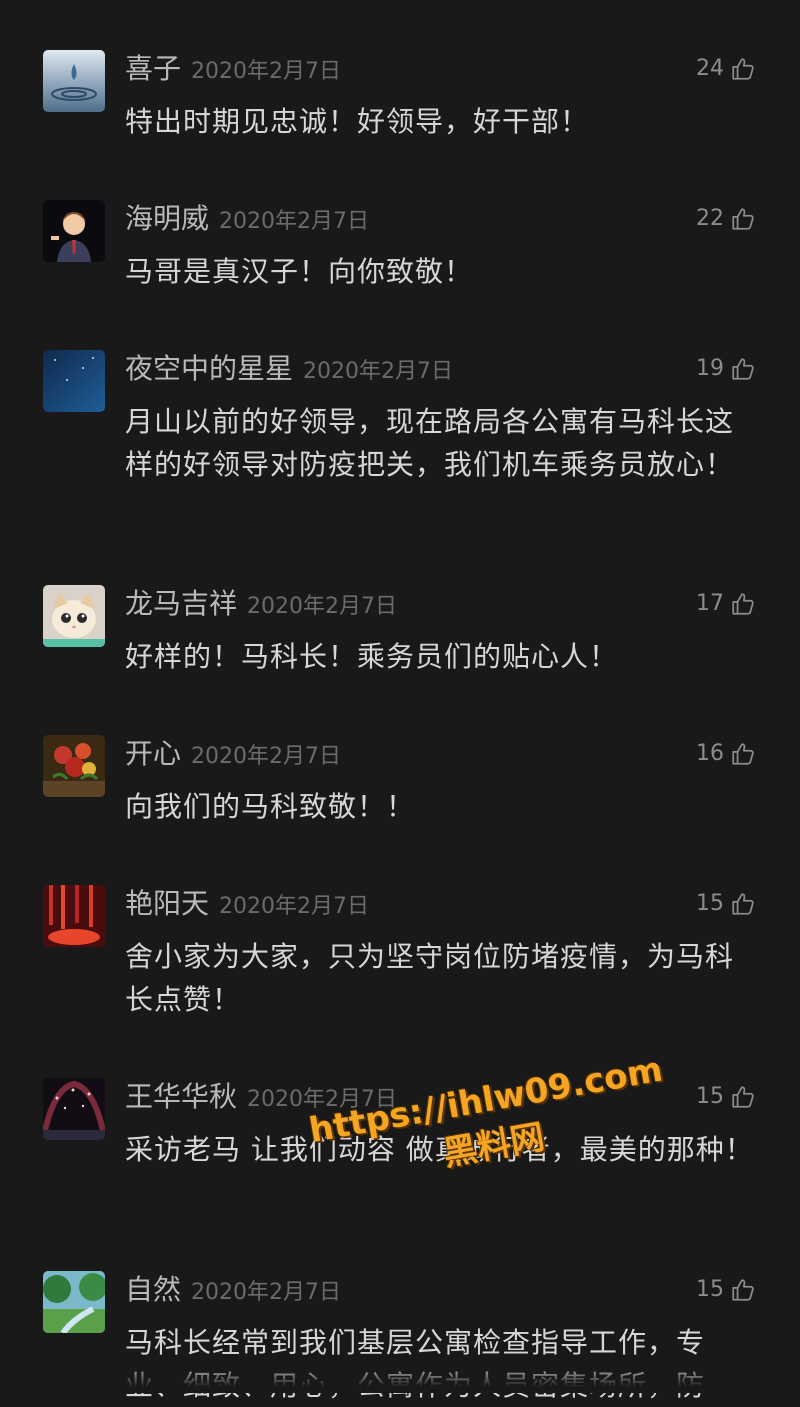 The width and height of the screenshot is (800, 1407). I want to click on like-button: 24, so click(726, 69).